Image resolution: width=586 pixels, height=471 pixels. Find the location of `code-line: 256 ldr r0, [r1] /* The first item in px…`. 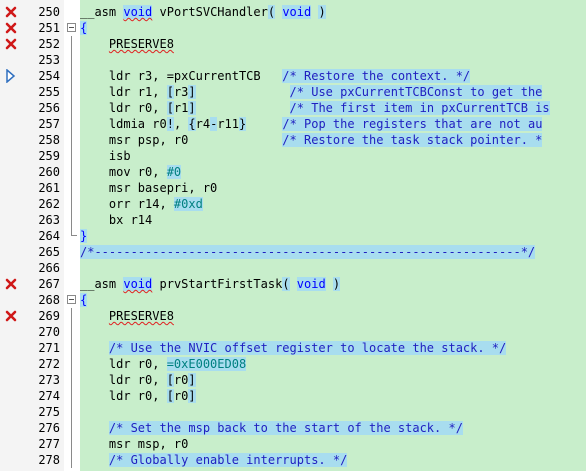

code-line: 256 ldr r0, [r1] /* The first item in px… is located at coordinates (293, 108).